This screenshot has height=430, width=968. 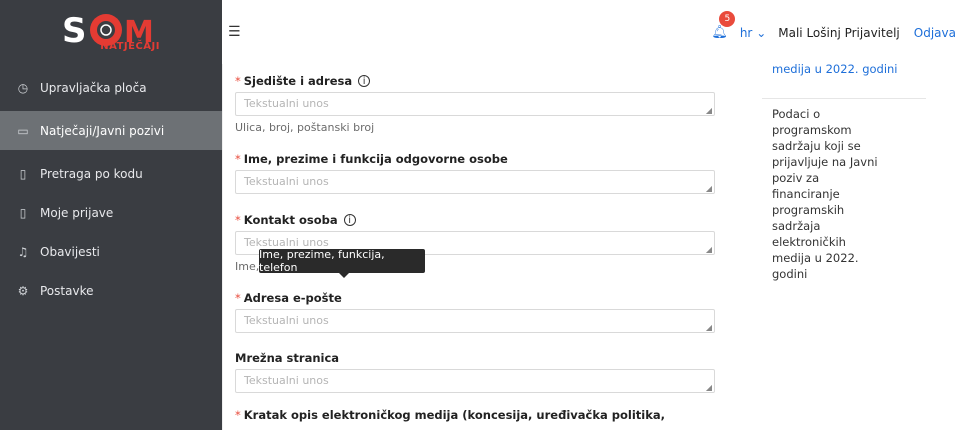 What do you see at coordinates (130, 46) in the screenshot?
I see `logo-subtitle: NATJEČAJI` at bounding box center [130, 46].